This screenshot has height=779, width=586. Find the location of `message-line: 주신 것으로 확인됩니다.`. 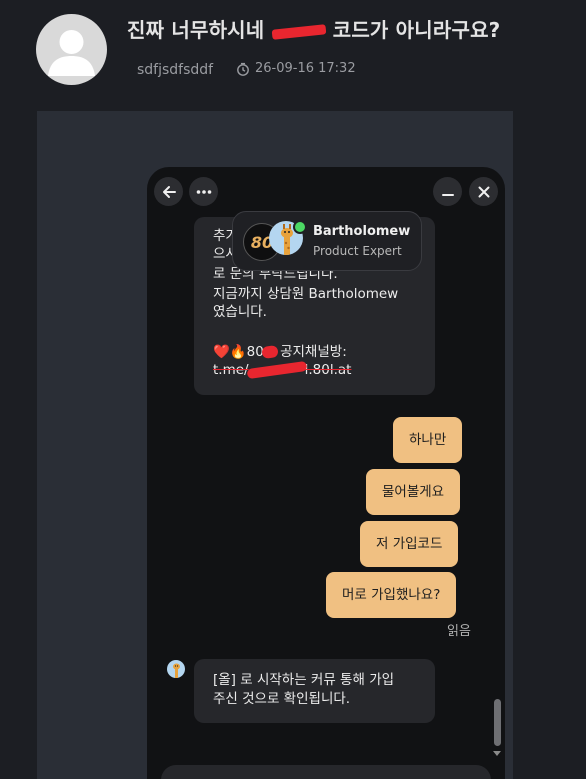

message-line: 주신 것으로 확인됩니다. is located at coordinates (282, 699).